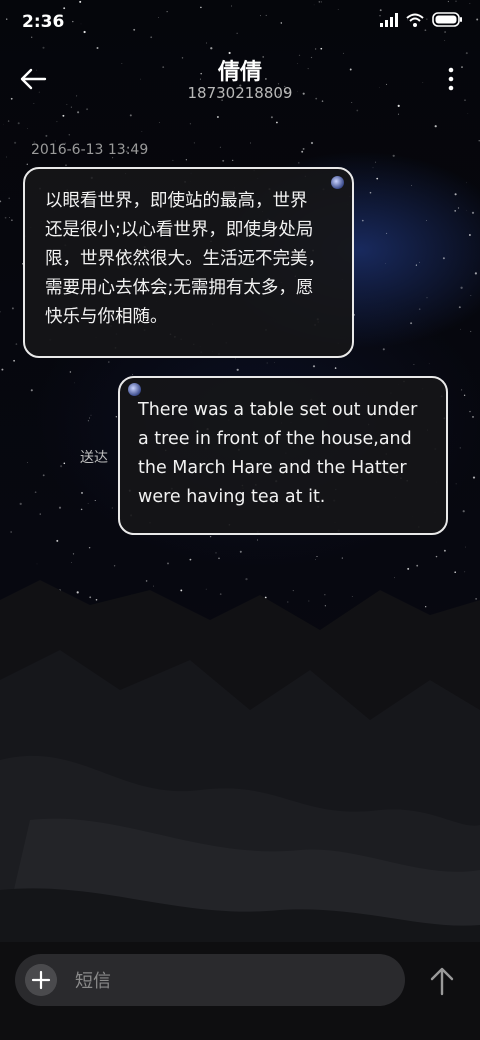 The image size is (480, 1040). Describe the element at coordinates (240, 93) in the screenshot. I see `contact-number: 18730218809` at that location.